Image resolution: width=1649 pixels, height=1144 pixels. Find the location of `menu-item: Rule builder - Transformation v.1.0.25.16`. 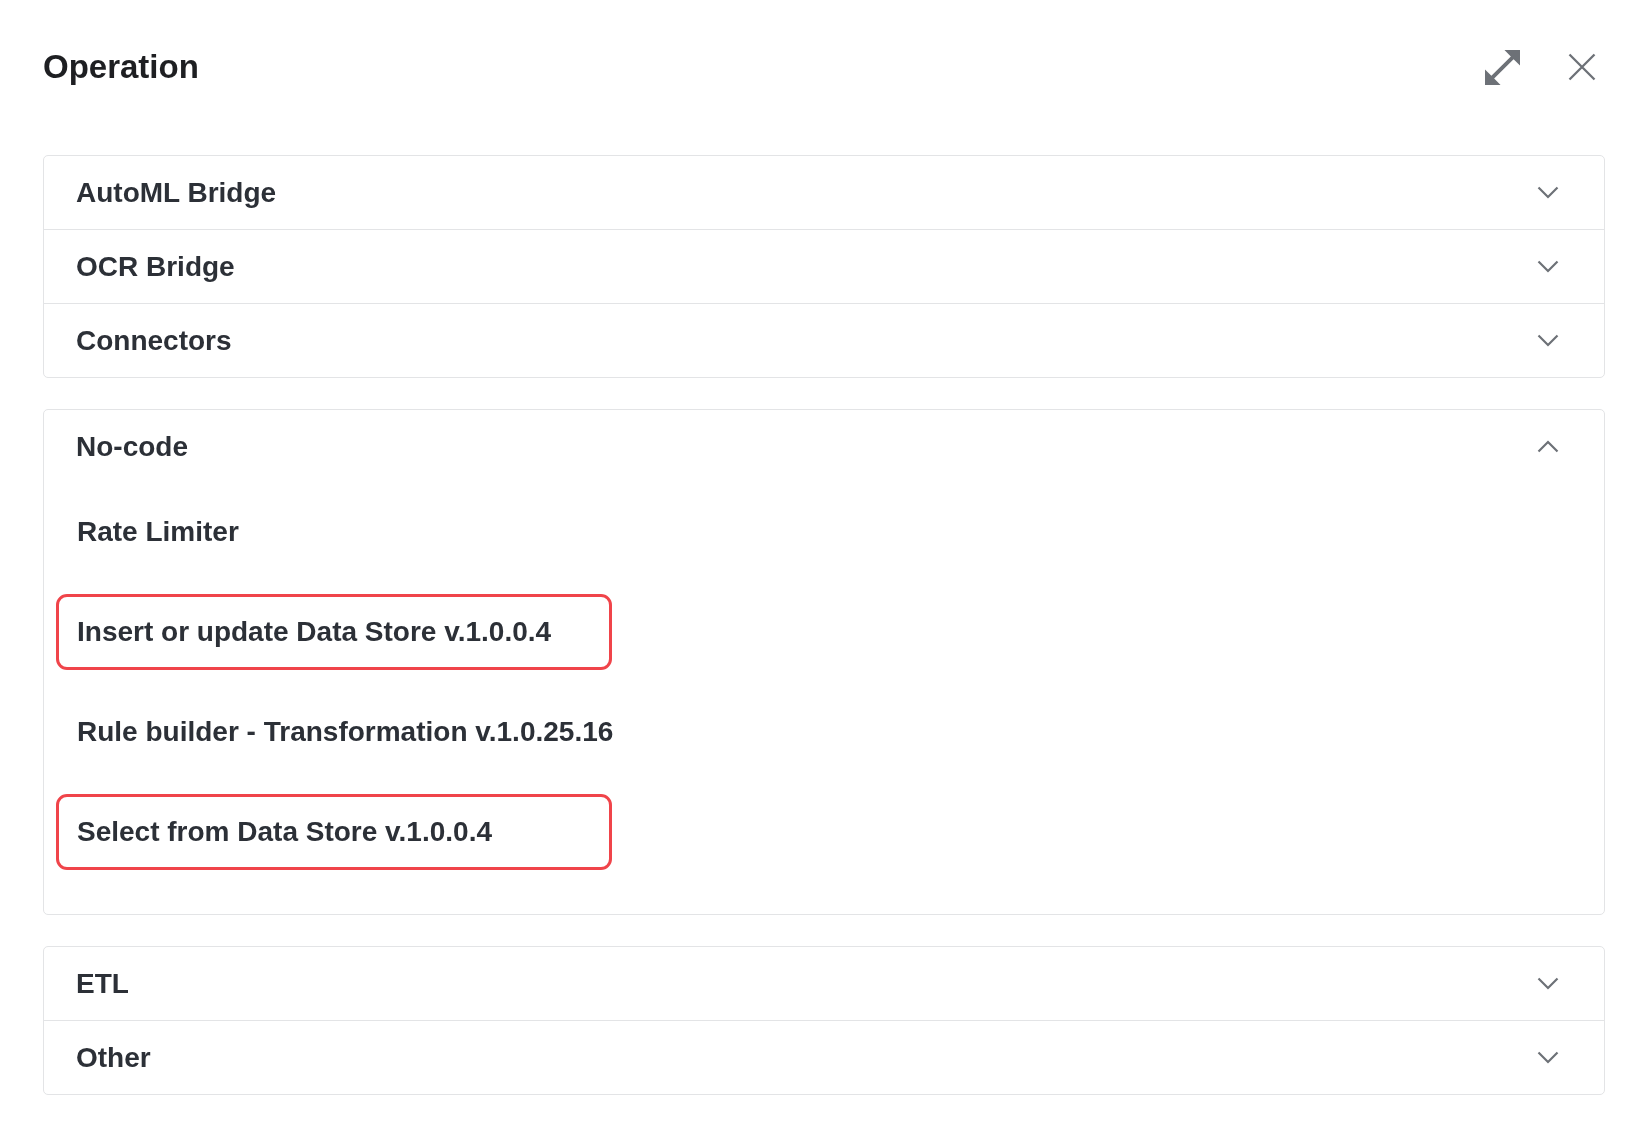

menu-item: Rule builder - Transformation v.1.0.25.16 is located at coordinates (340, 732).